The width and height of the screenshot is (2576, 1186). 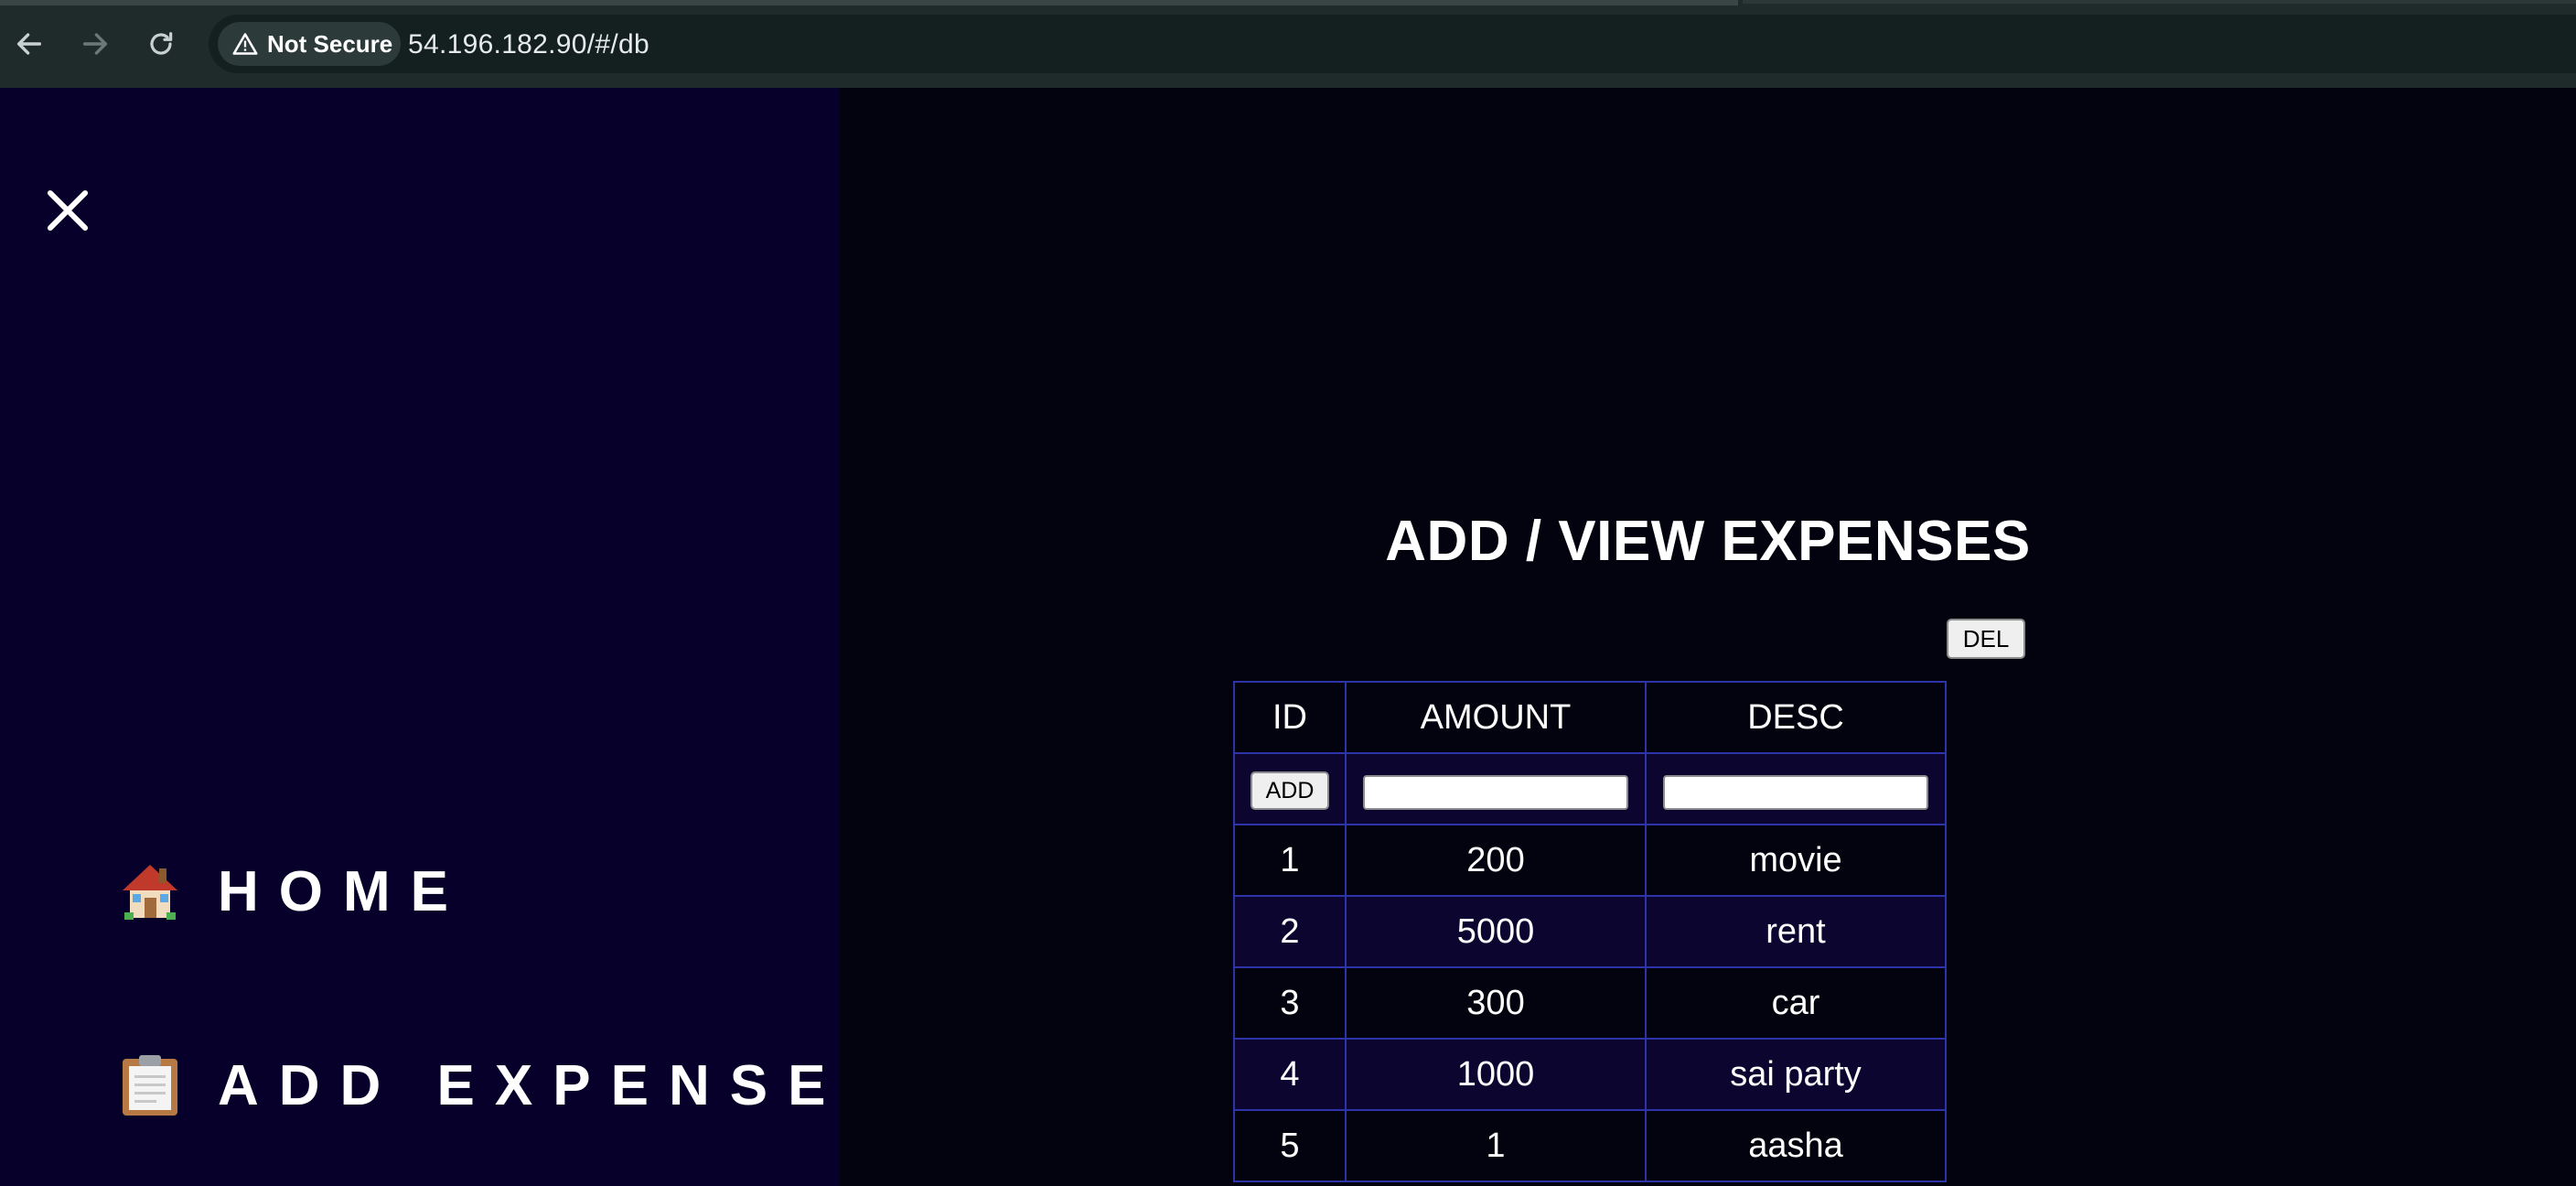 I want to click on cell-id: 5, so click(x=1290, y=1145).